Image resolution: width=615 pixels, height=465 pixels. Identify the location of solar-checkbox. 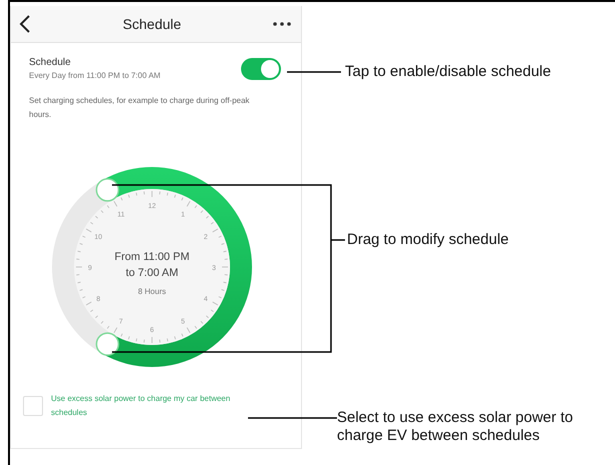
(33, 406).